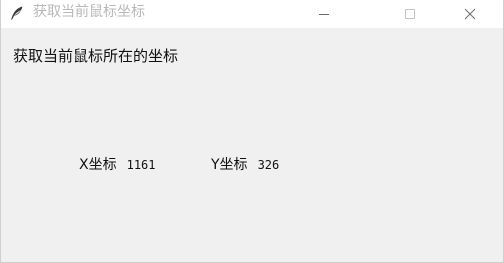  I want to click on x-coordinate-value: 1161, so click(141, 165).